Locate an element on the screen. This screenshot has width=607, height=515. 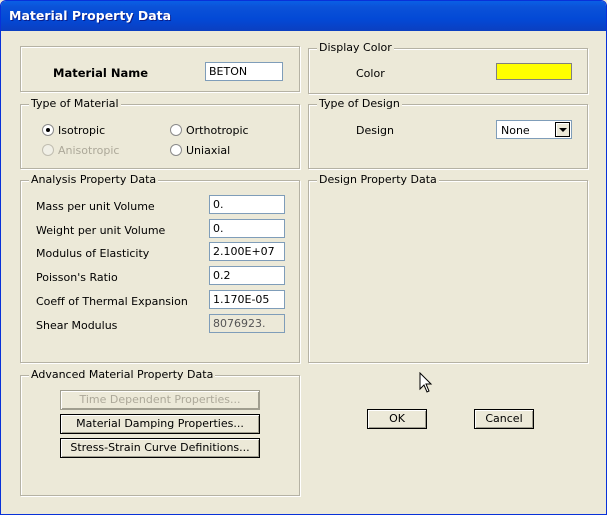
display-color-group-label: Display Color is located at coordinates (355, 47).